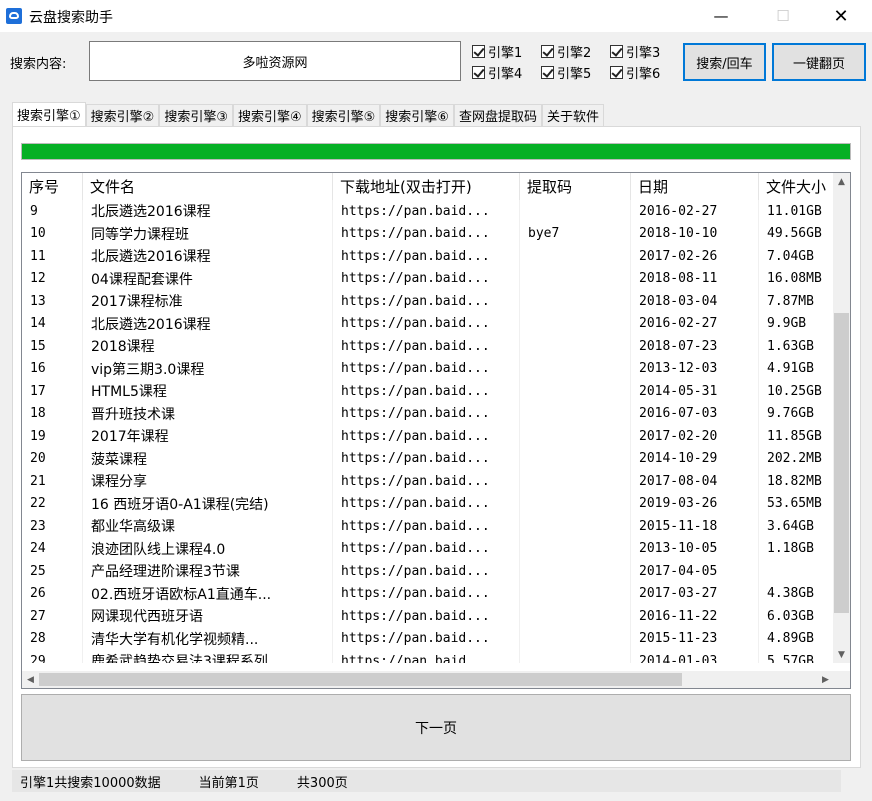  I want to click on flip-pages-button: 一键翻页, so click(819, 62).